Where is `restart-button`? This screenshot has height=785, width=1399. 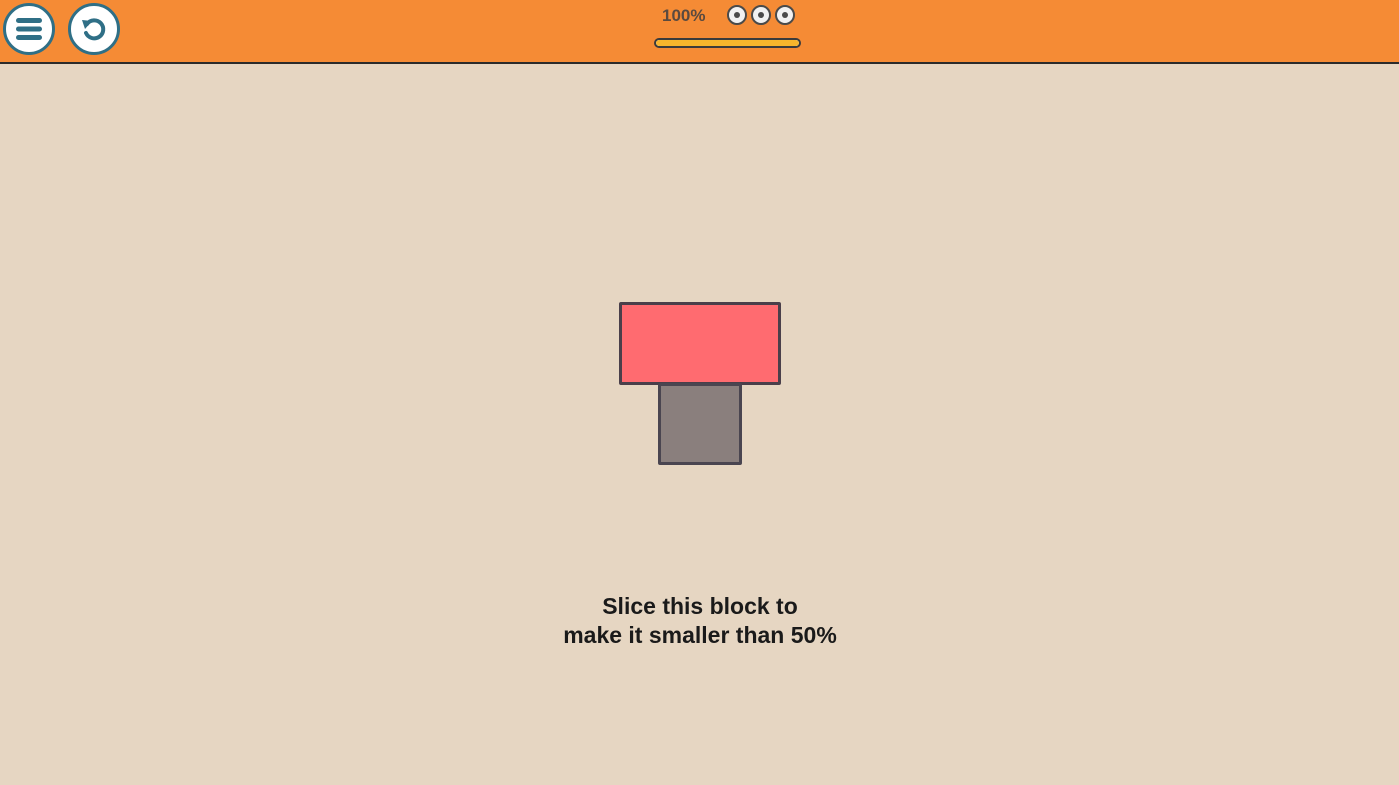 restart-button is located at coordinates (94, 29).